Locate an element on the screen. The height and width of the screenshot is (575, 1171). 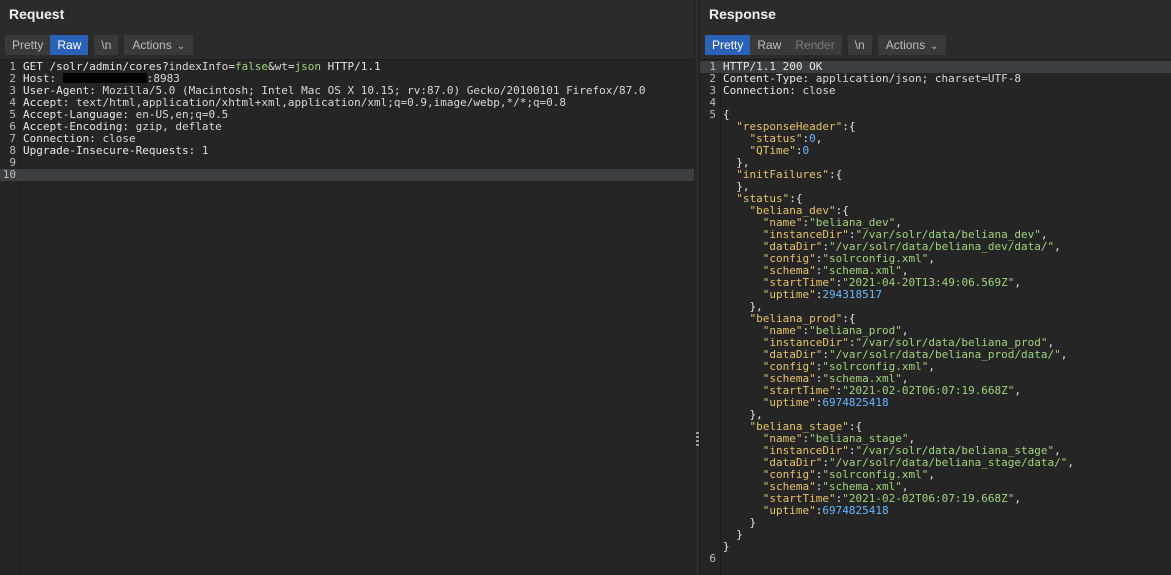
code-token: gzip, deflate is located at coordinates (178, 126).